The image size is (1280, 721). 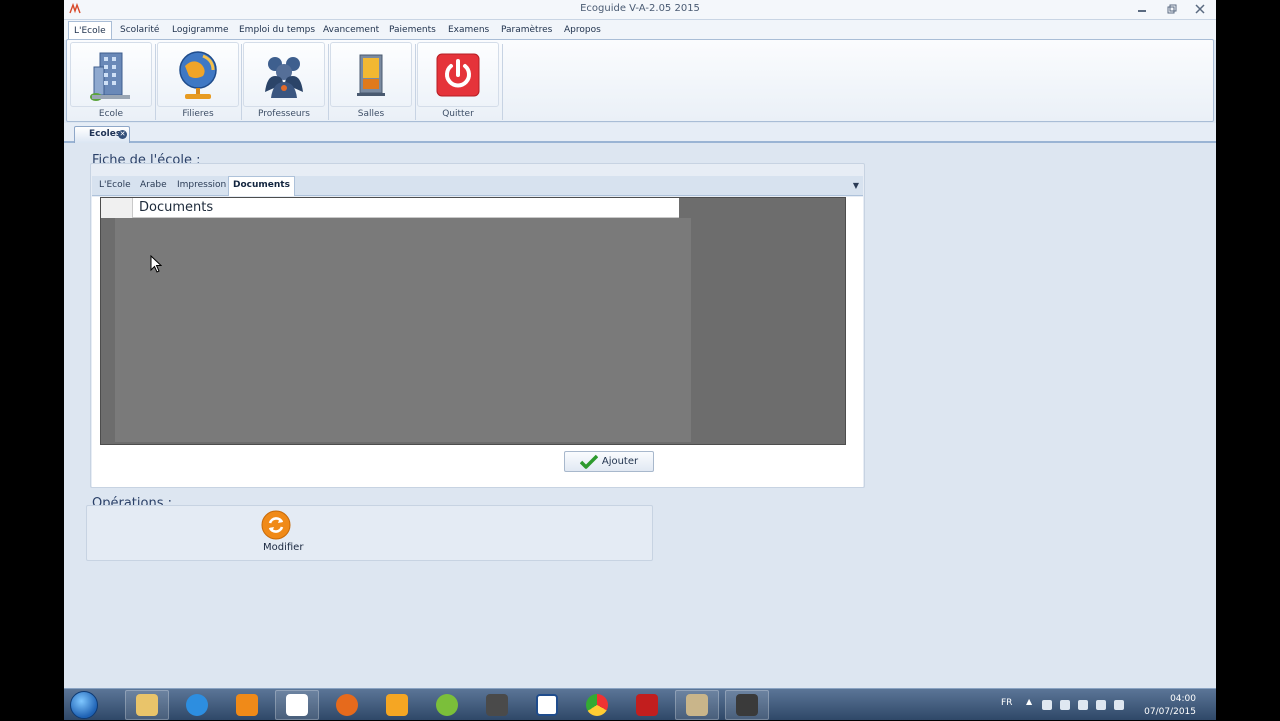 What do you see at coordinates (200, 30) in the screenshot?
I see `menu-tab-logigramme: Logigramme` at bounding box center [200, 30].